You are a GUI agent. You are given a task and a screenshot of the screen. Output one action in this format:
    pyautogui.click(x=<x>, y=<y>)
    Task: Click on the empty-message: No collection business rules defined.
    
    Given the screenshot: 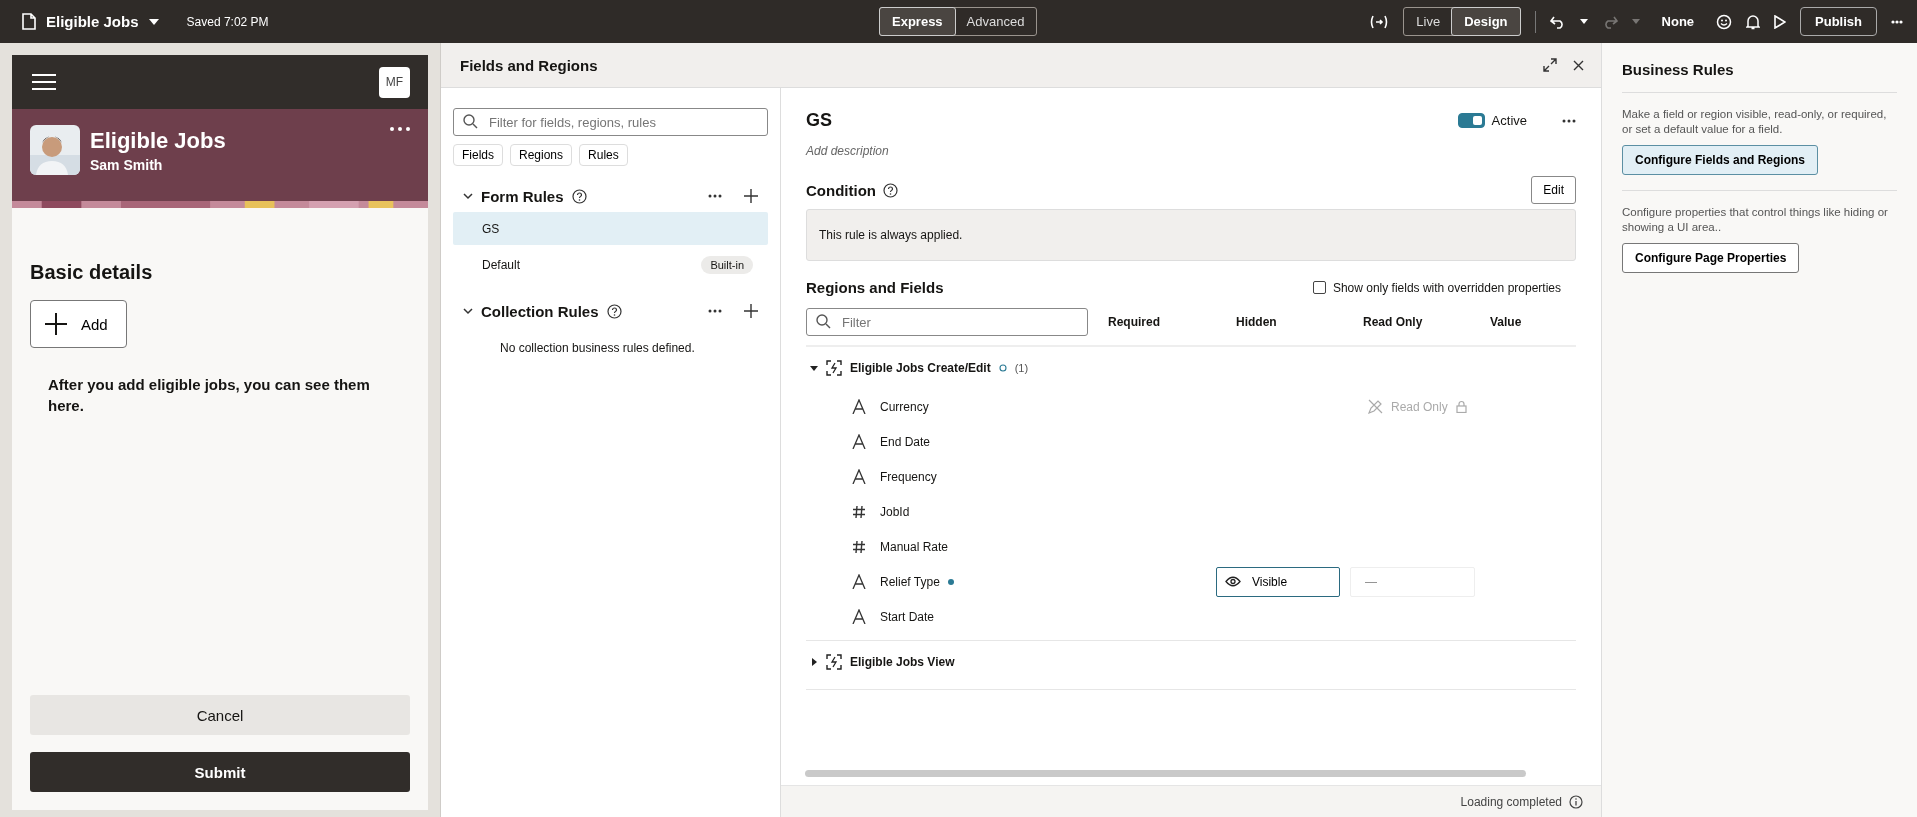 What is the action you would take?
    pyautogui.click(x=598, y=348)
    